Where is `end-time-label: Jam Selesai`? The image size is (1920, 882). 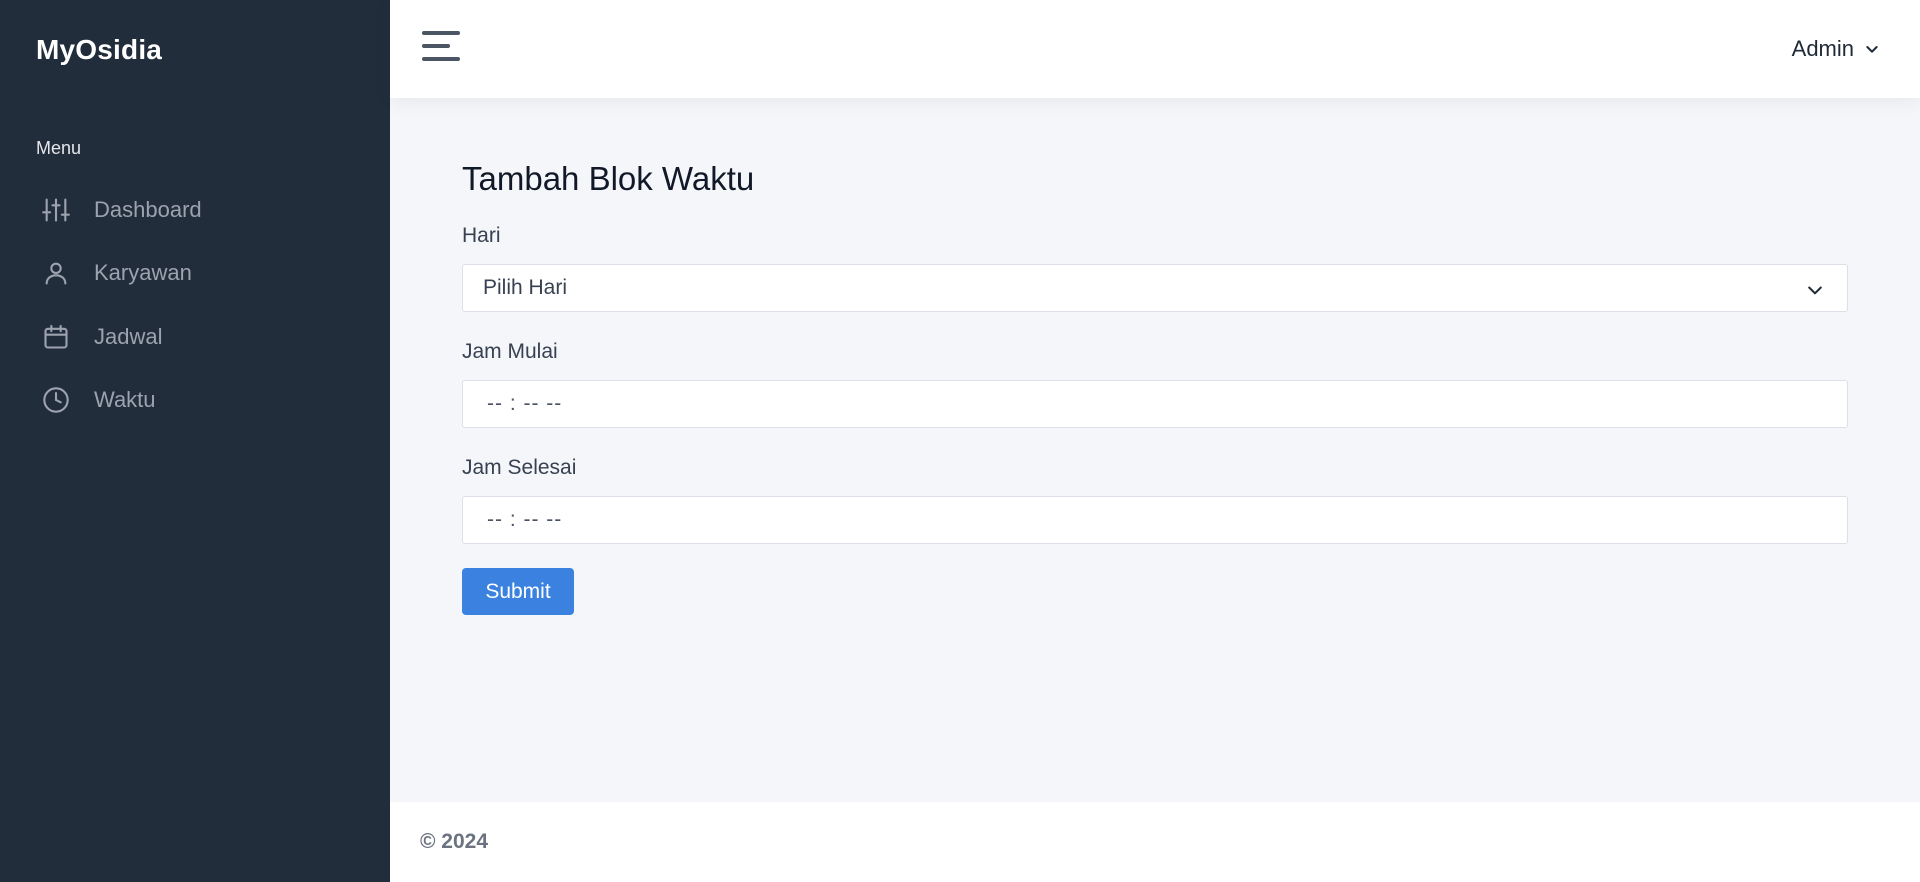 end-time-label: Jam Selesai is located at coordinates (519, 467).